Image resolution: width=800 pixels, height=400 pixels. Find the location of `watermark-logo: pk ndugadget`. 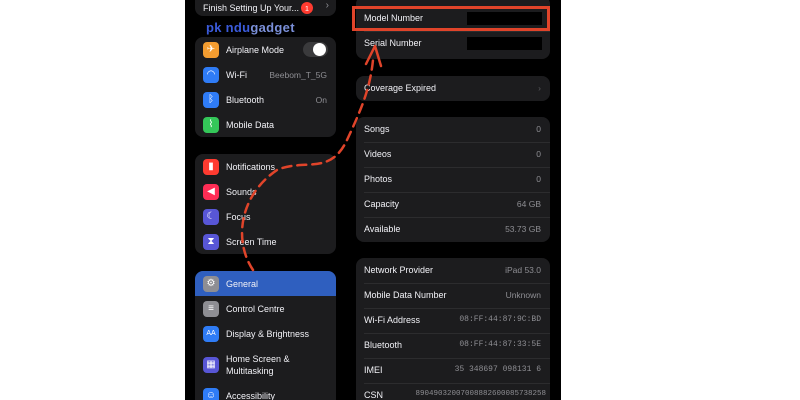

watermark-logo: pk ndugadget is located at coordinates (250, 27).